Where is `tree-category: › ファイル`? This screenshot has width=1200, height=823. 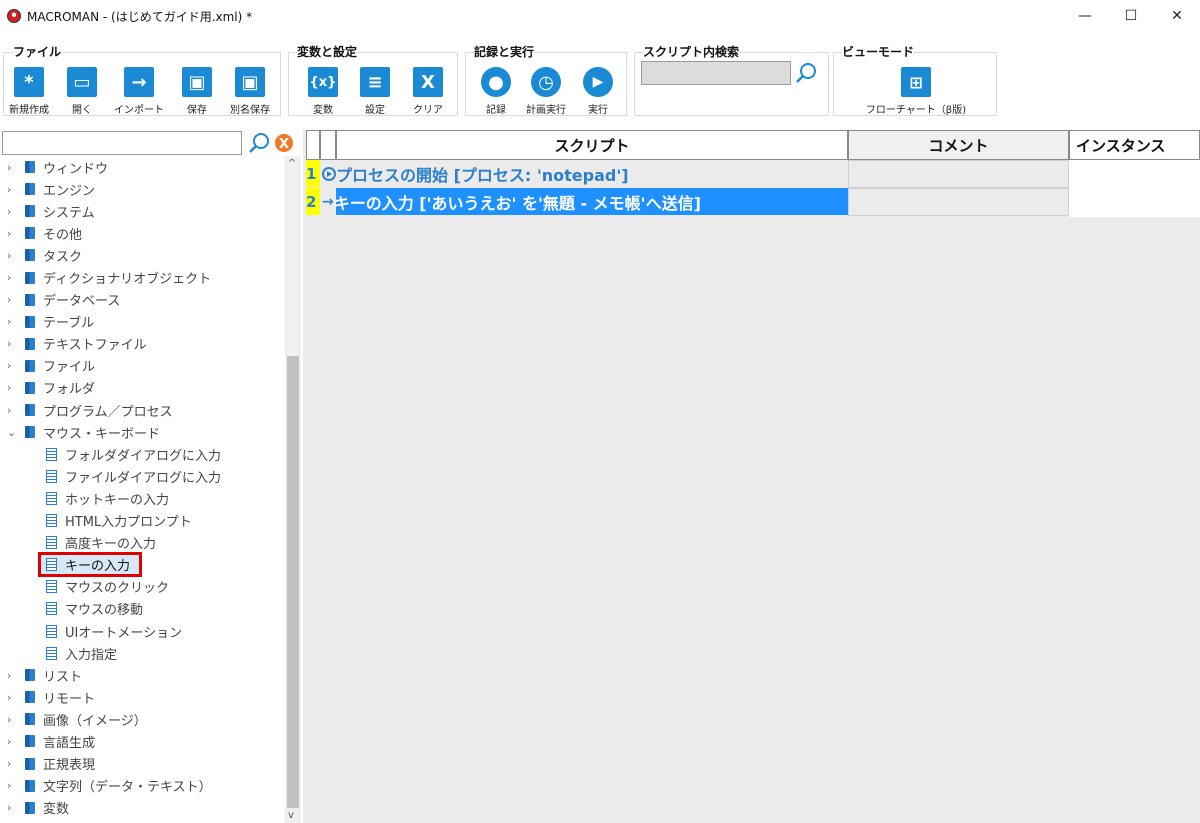 tree-category: › ファイル is located at coordinates (142, 366).